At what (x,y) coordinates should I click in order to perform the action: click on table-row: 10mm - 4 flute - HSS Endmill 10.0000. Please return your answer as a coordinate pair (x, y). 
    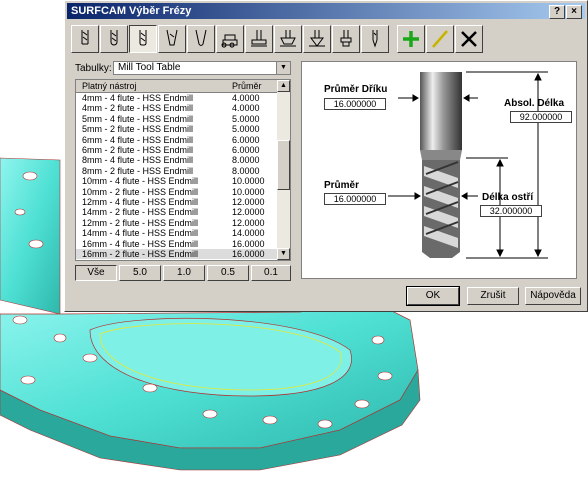
    Looking at the image, I should click on (177, 181).